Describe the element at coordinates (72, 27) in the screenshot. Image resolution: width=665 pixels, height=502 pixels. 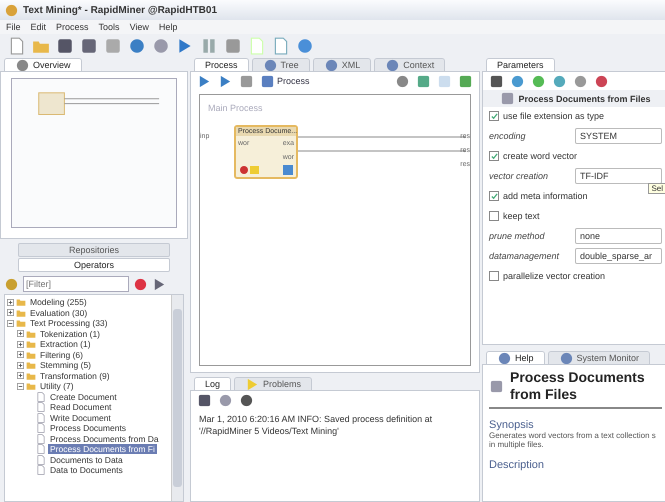
I see `menu-item: Process` at that location.